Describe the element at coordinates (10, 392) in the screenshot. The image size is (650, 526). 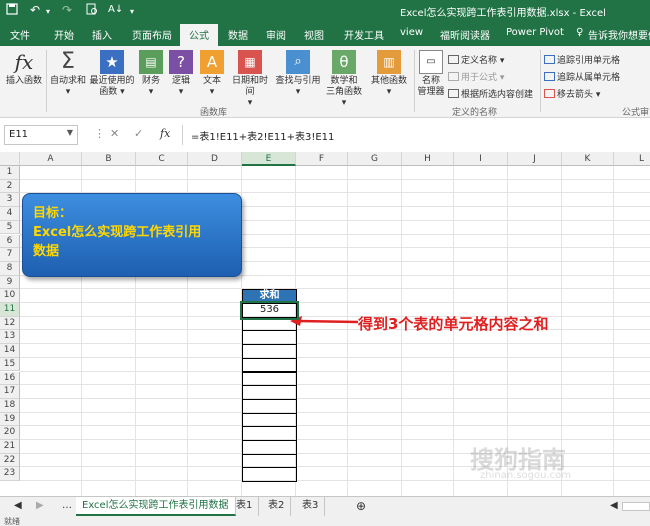
I see `row-header-17: 17` at that location.